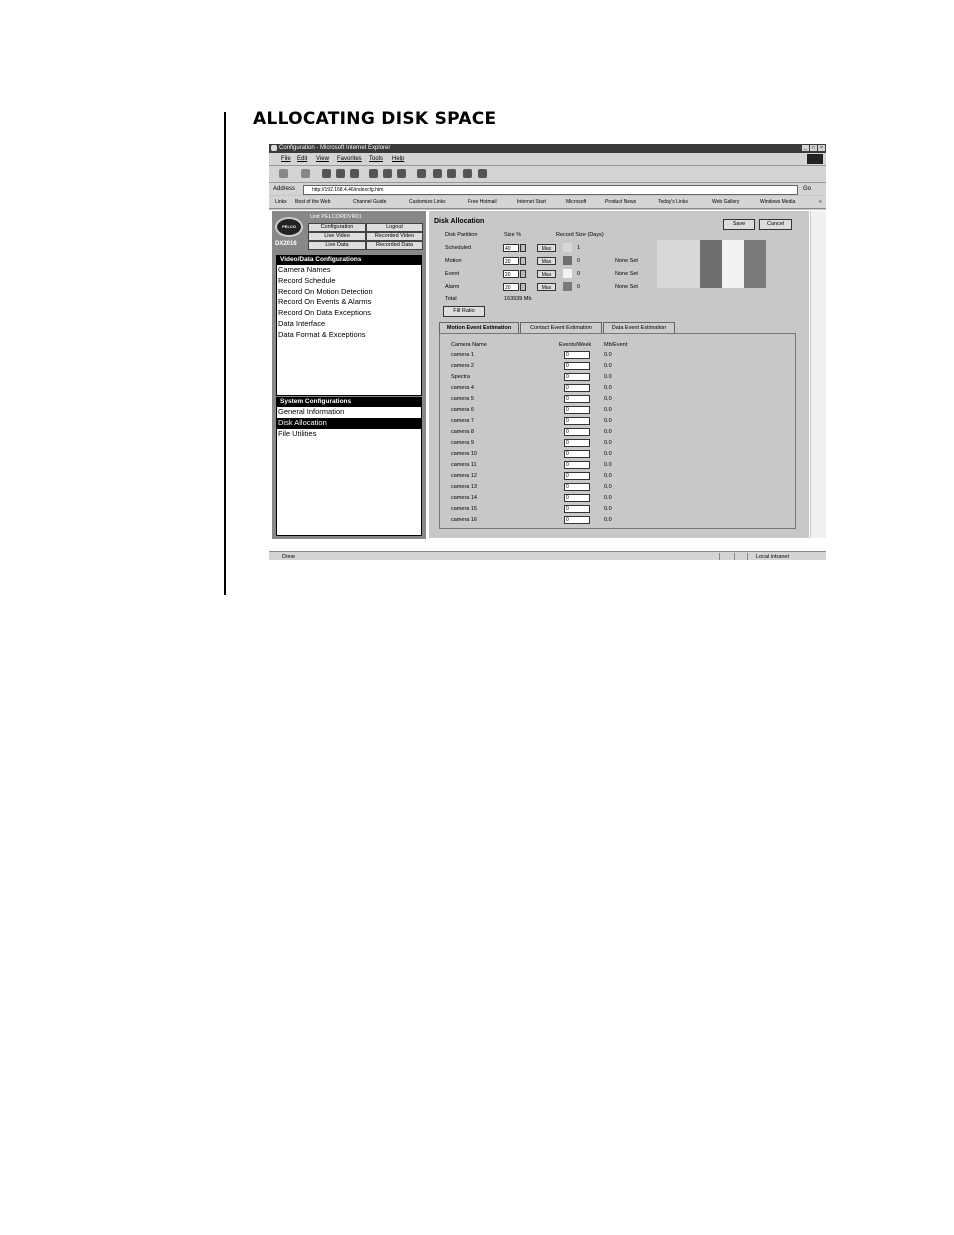  I want to click on list-item: Record On Motion Detection, so click(349, 292).